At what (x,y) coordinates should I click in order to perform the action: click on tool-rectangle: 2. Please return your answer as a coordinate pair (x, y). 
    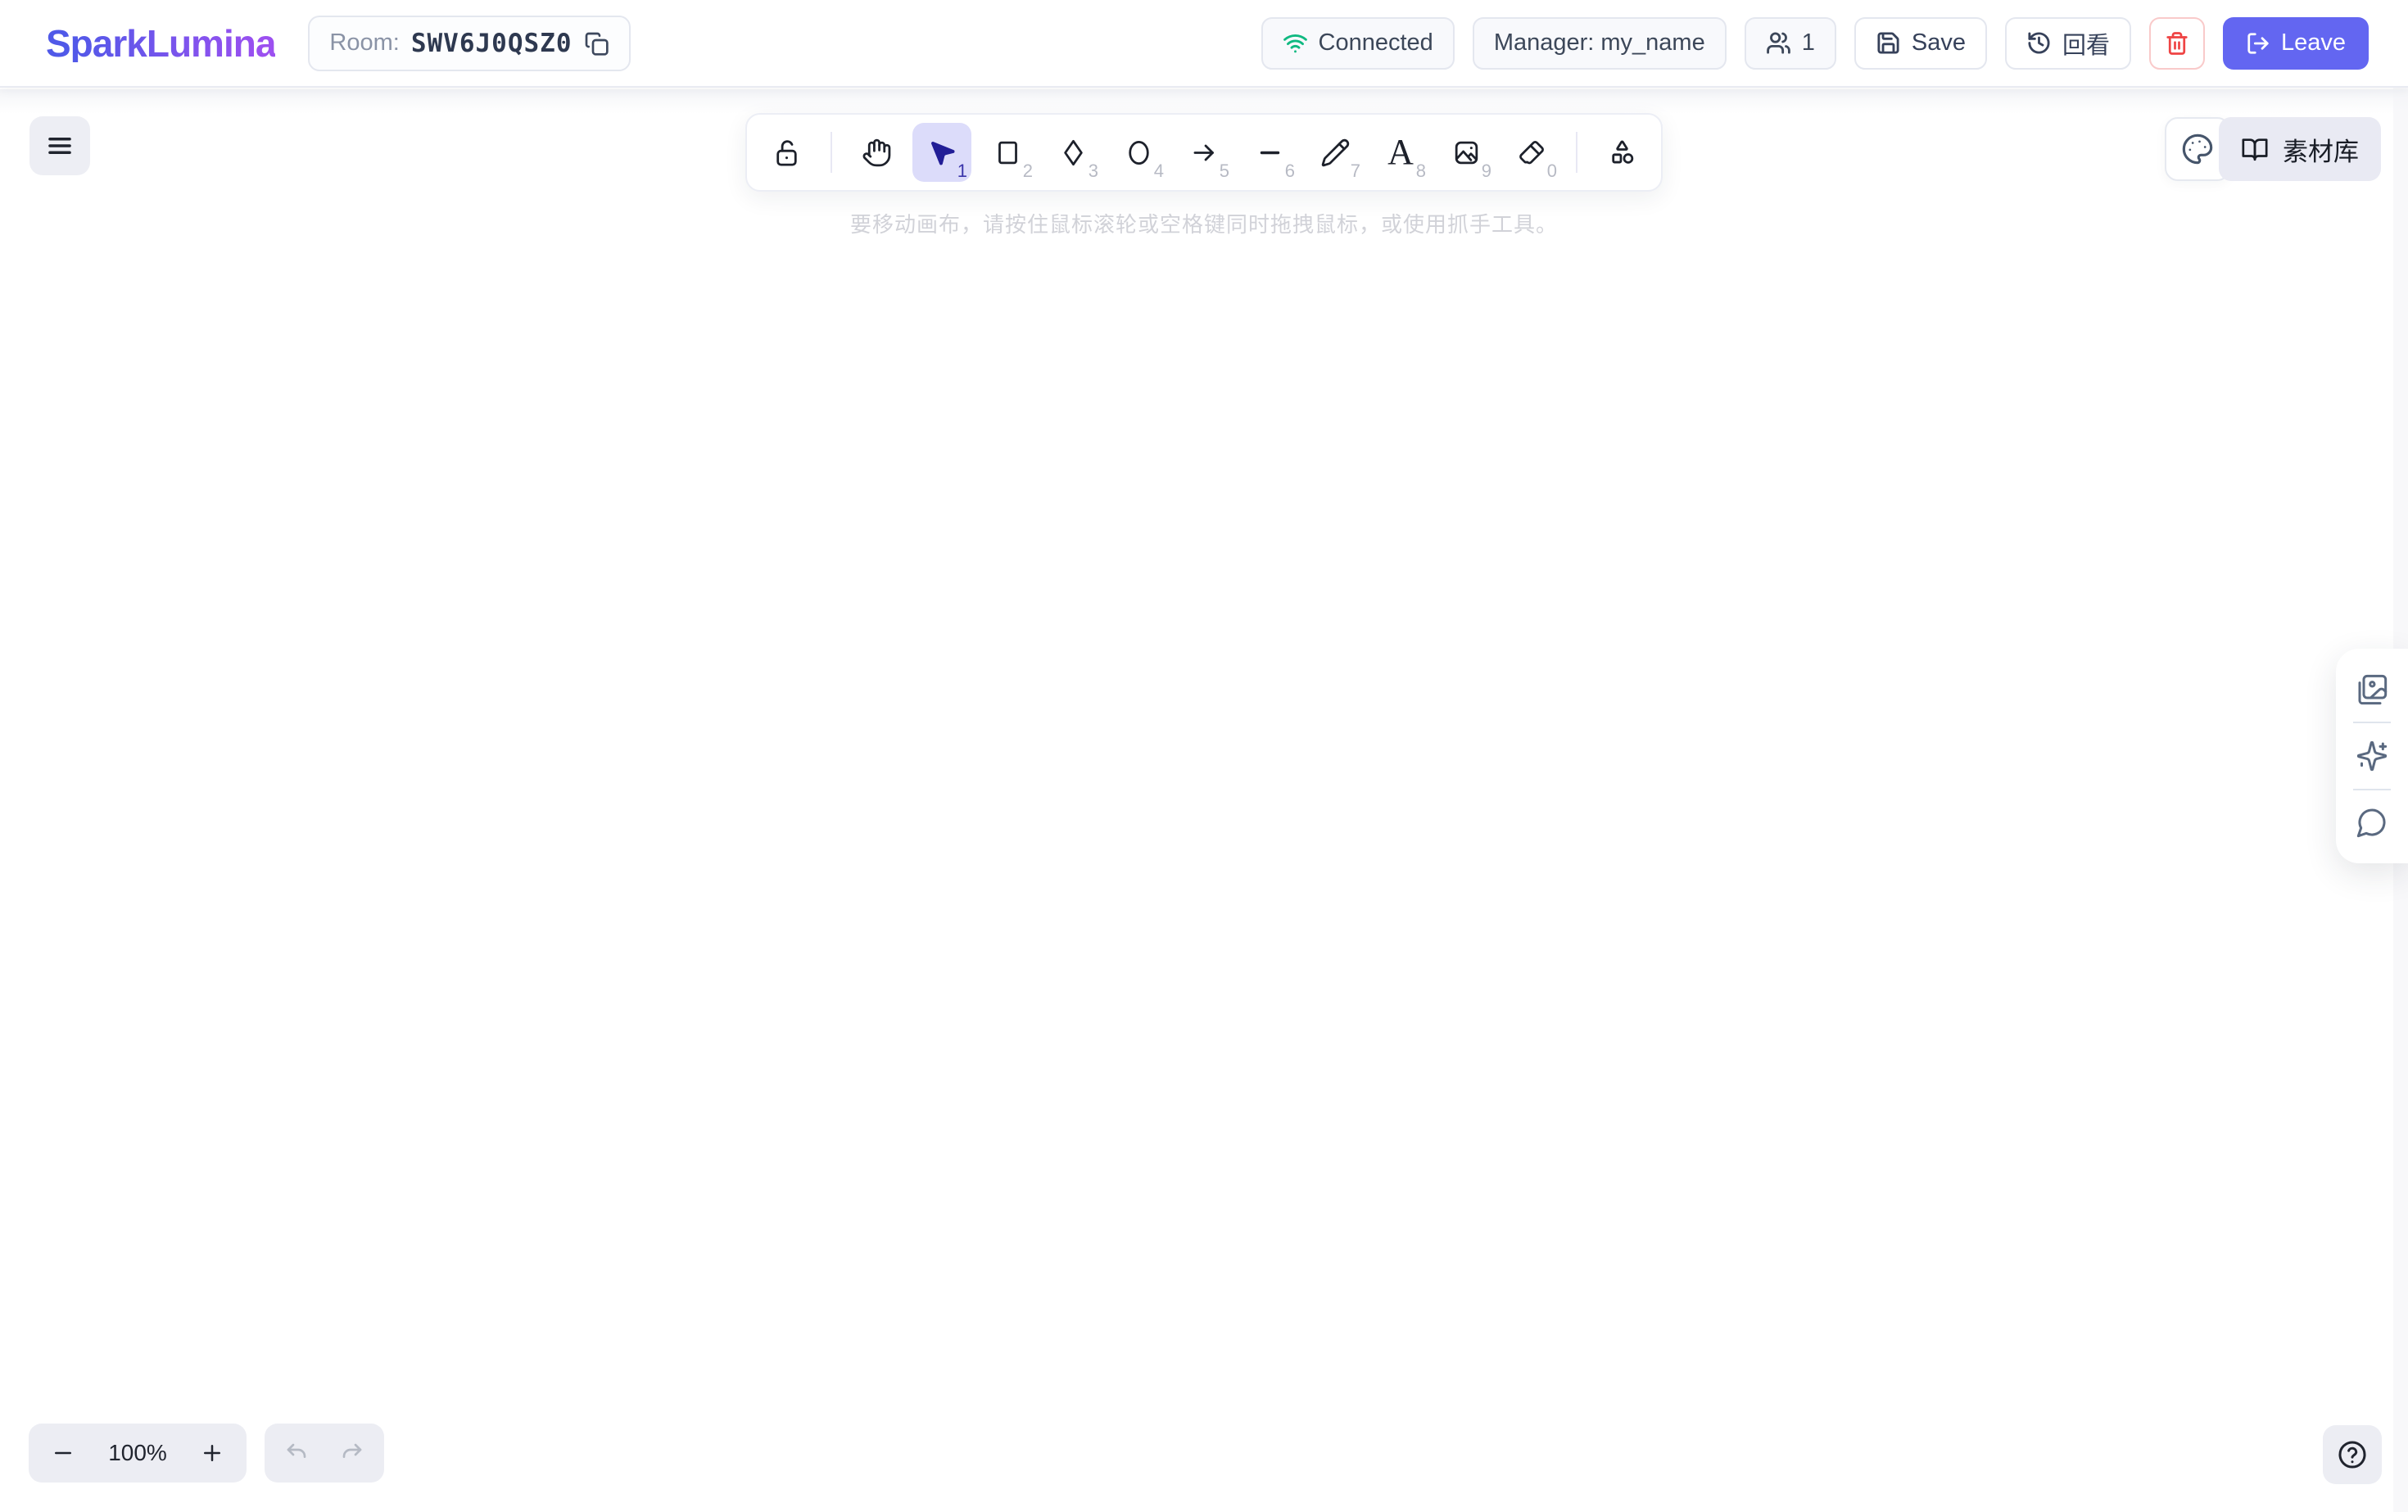
    Looking at the image, I should click on (1007, 152).